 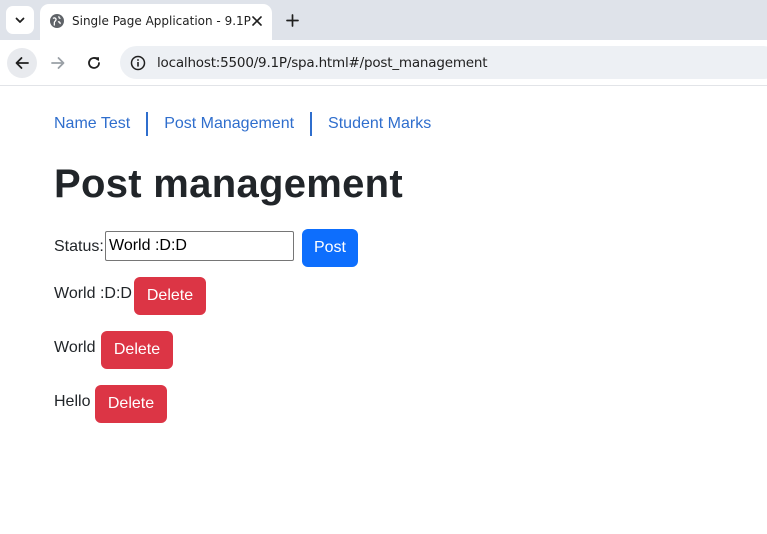 What do you see at coordinates (138, 63) in the screenshot?
I see `site-info-icon` at bounding box center [138, 63].